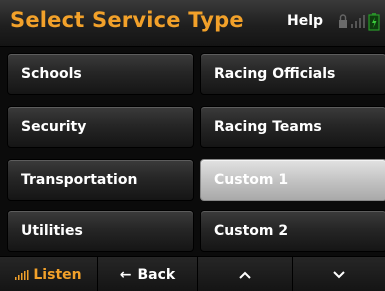 The image size is (385, 291). I want to click on back-label: Back, so click(156, 274).